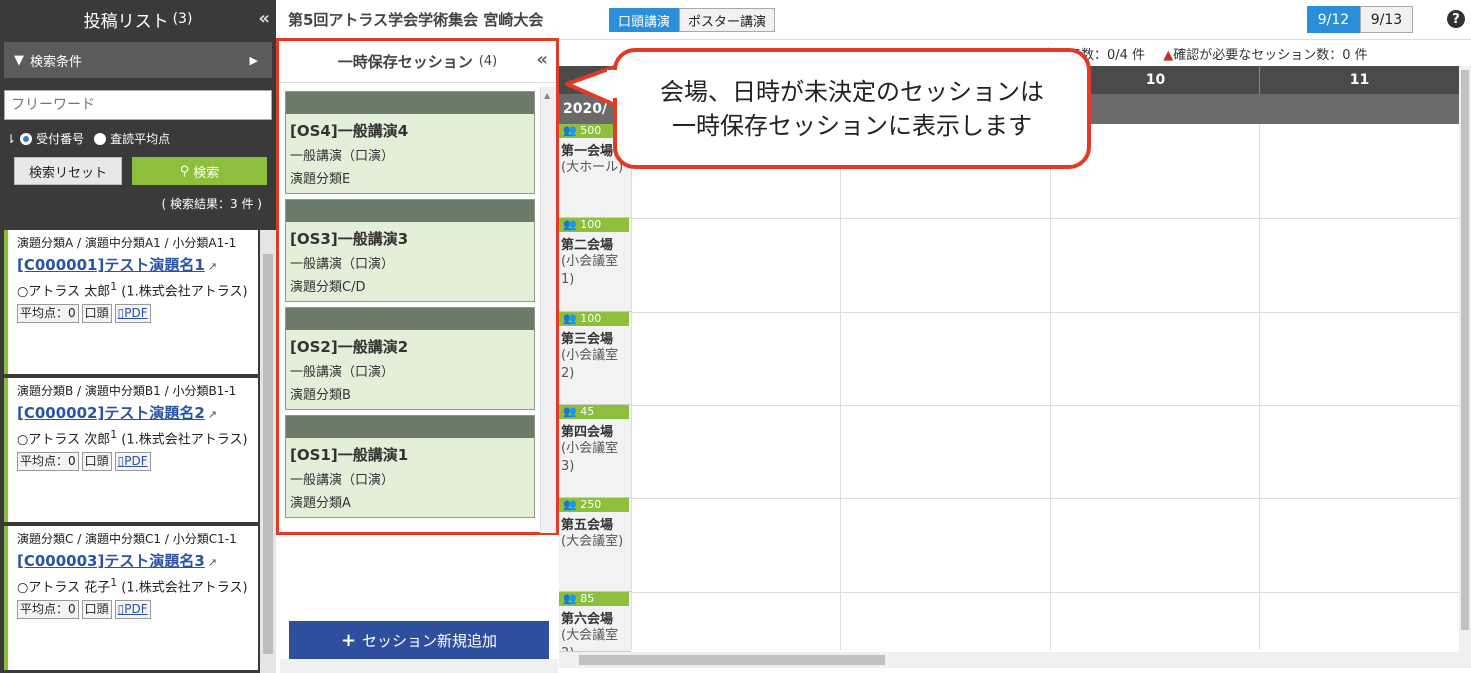 The height and width of the screenshot is (673, 1471). Describe the element at coordinates (587, 525) in the screenshot. I see `room-name: 第五会場` at that location.